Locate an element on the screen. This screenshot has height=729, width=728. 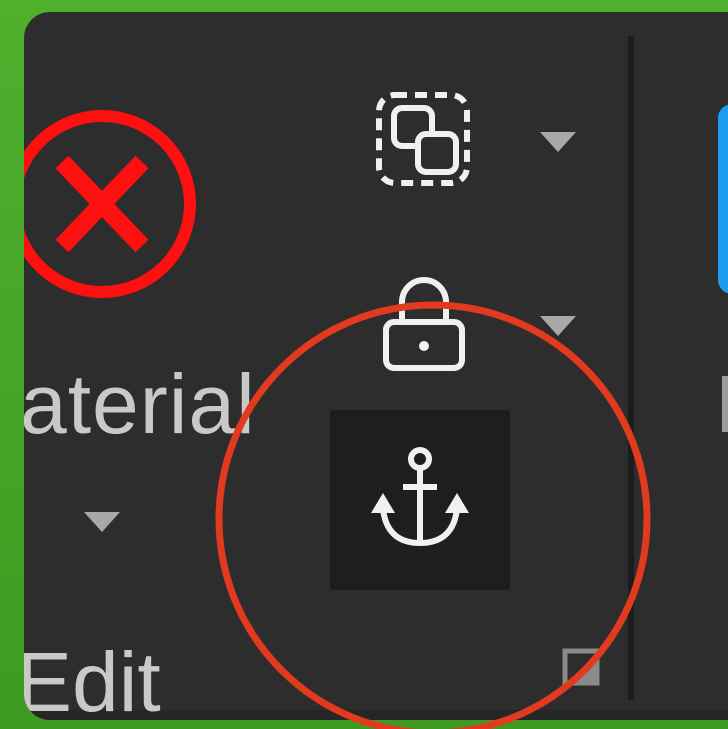
next-group-button-partial is located at coordinates (723, 199).